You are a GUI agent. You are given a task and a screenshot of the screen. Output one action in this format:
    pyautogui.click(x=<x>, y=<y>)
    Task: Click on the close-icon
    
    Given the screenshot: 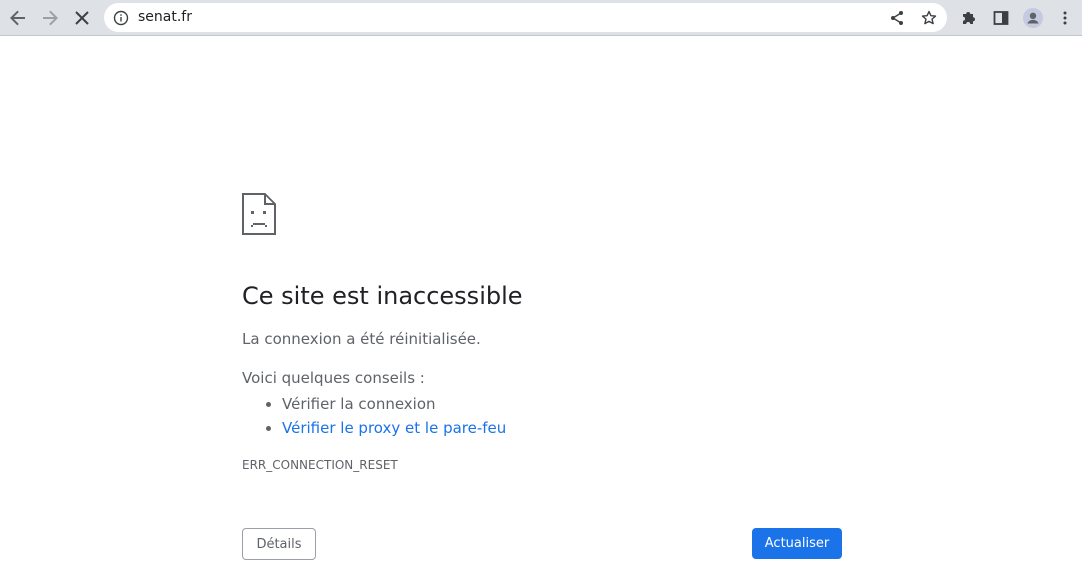 What is the action you would take?
    pyautogui.click(x=82, y=18)
    